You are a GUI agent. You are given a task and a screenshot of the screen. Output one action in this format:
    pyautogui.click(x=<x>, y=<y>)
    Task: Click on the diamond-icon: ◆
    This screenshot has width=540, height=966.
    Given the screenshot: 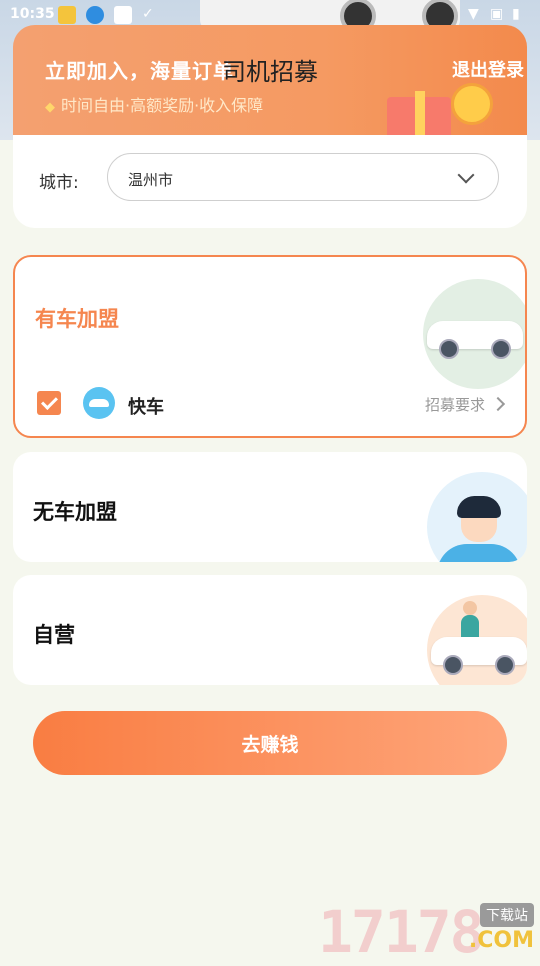 What is the action you would take?
    pyautogui.click(x=50, y=107)
    